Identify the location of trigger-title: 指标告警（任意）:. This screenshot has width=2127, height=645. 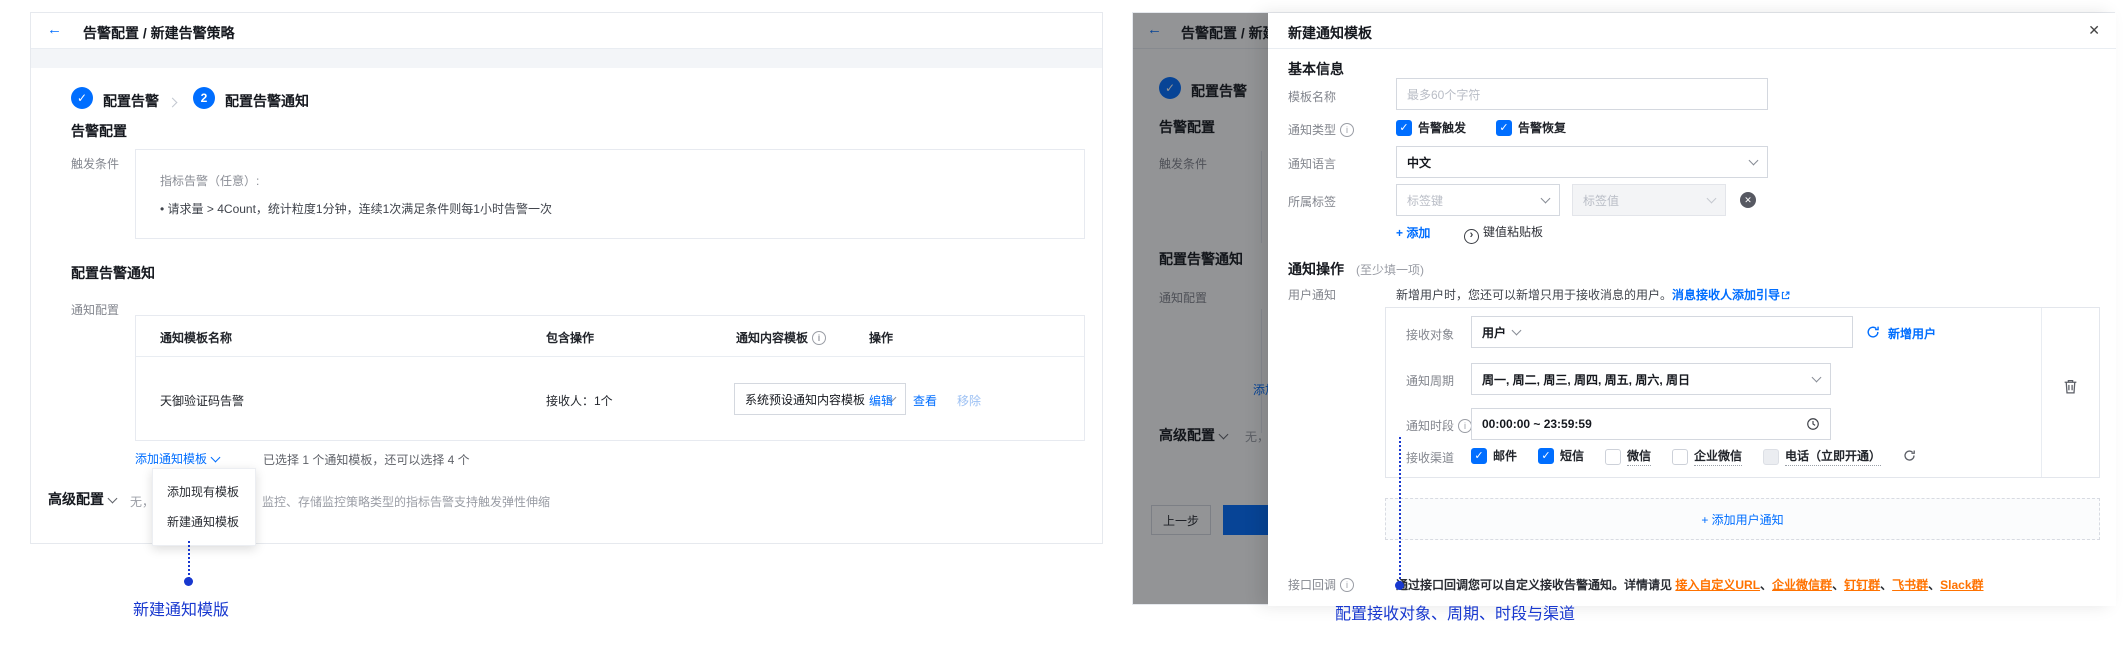
(210, 181).